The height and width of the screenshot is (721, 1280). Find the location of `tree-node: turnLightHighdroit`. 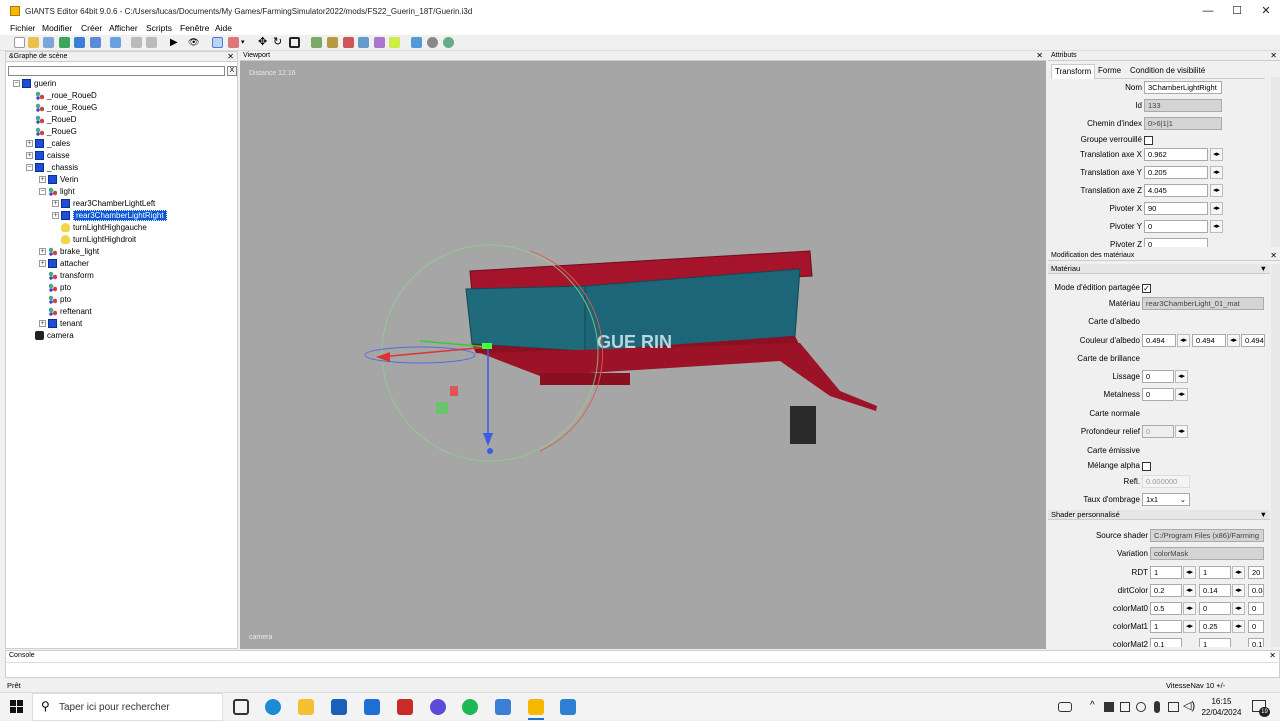

tree-node: turnLightHighdroit is located at coordinates (98, 240).